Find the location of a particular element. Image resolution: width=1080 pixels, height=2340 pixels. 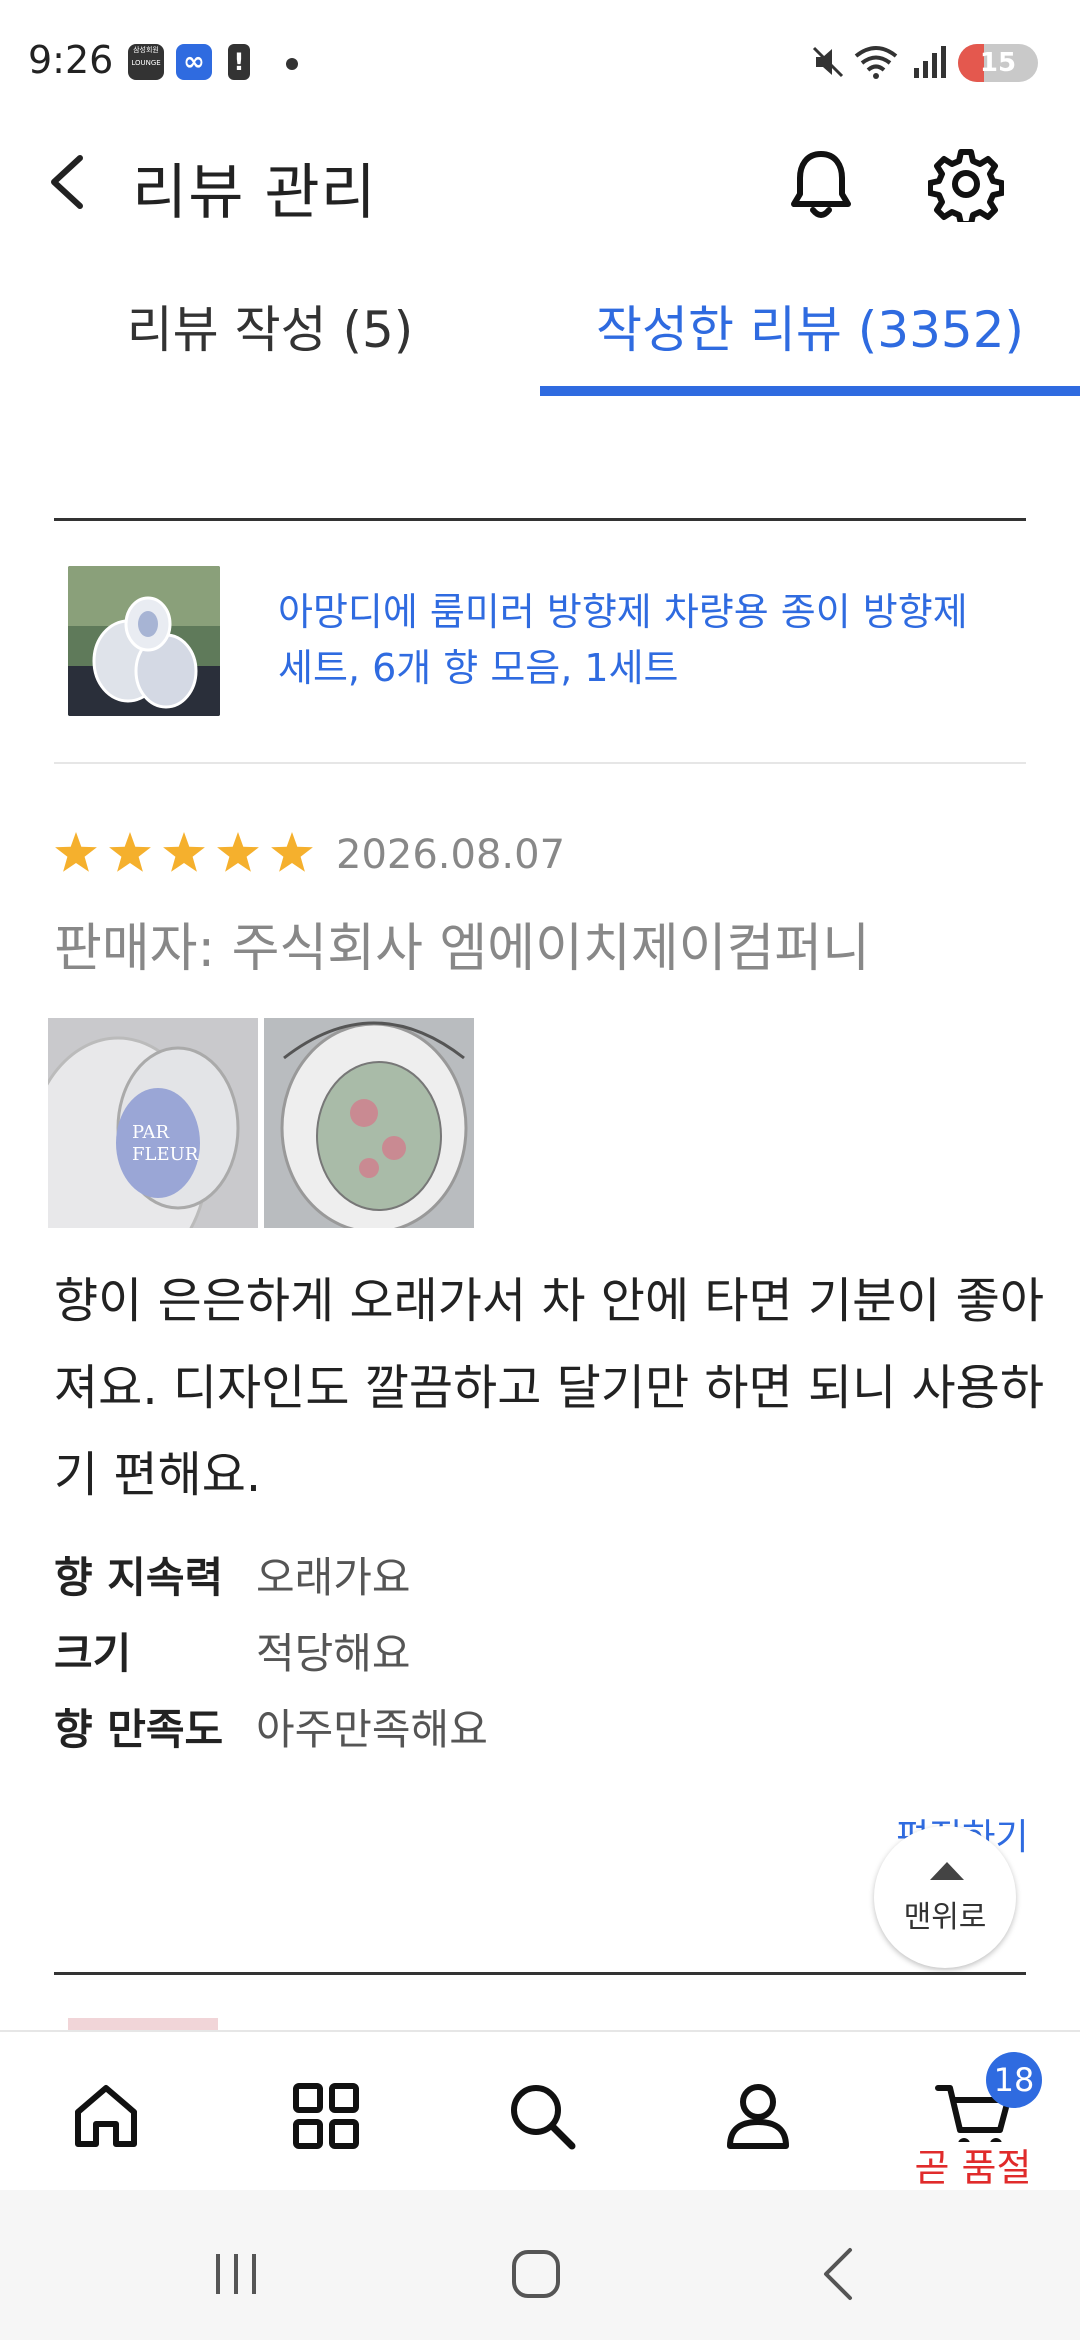

notification-bell-button is located at coordinates (821, 184).